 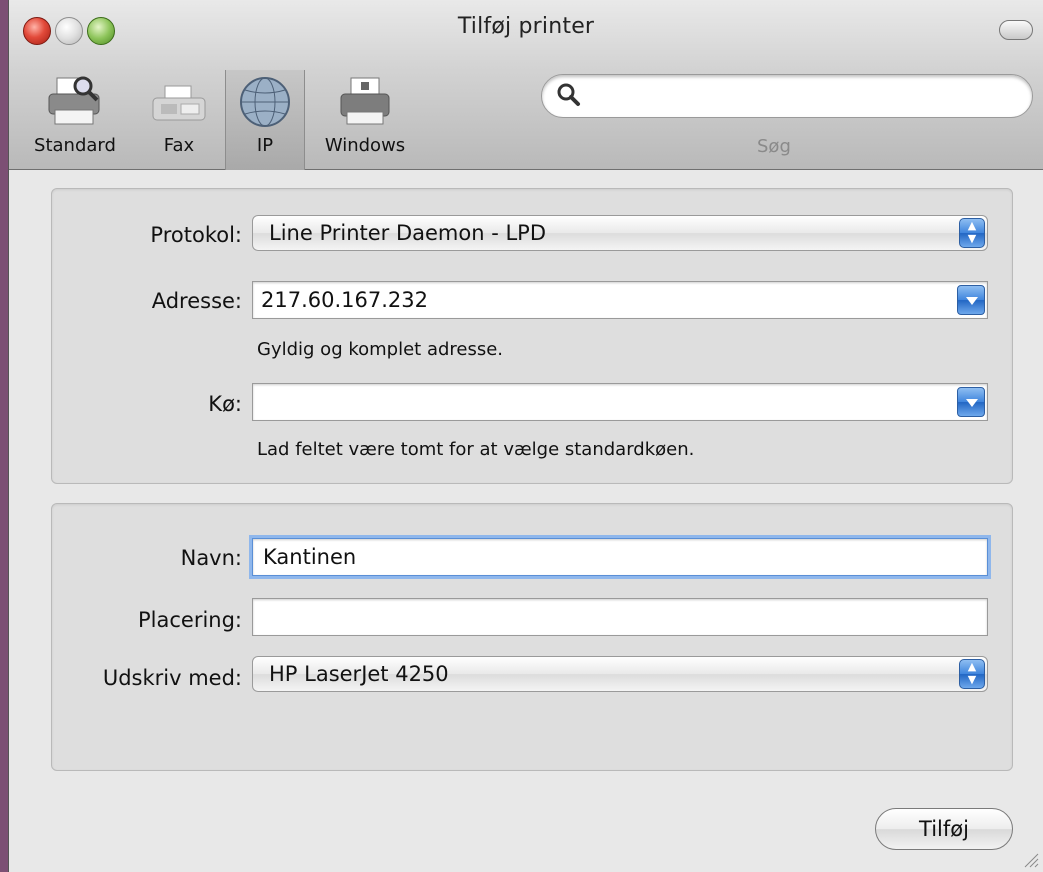 I want to click on address-dropdown-icon, so click(x=971, y=300).